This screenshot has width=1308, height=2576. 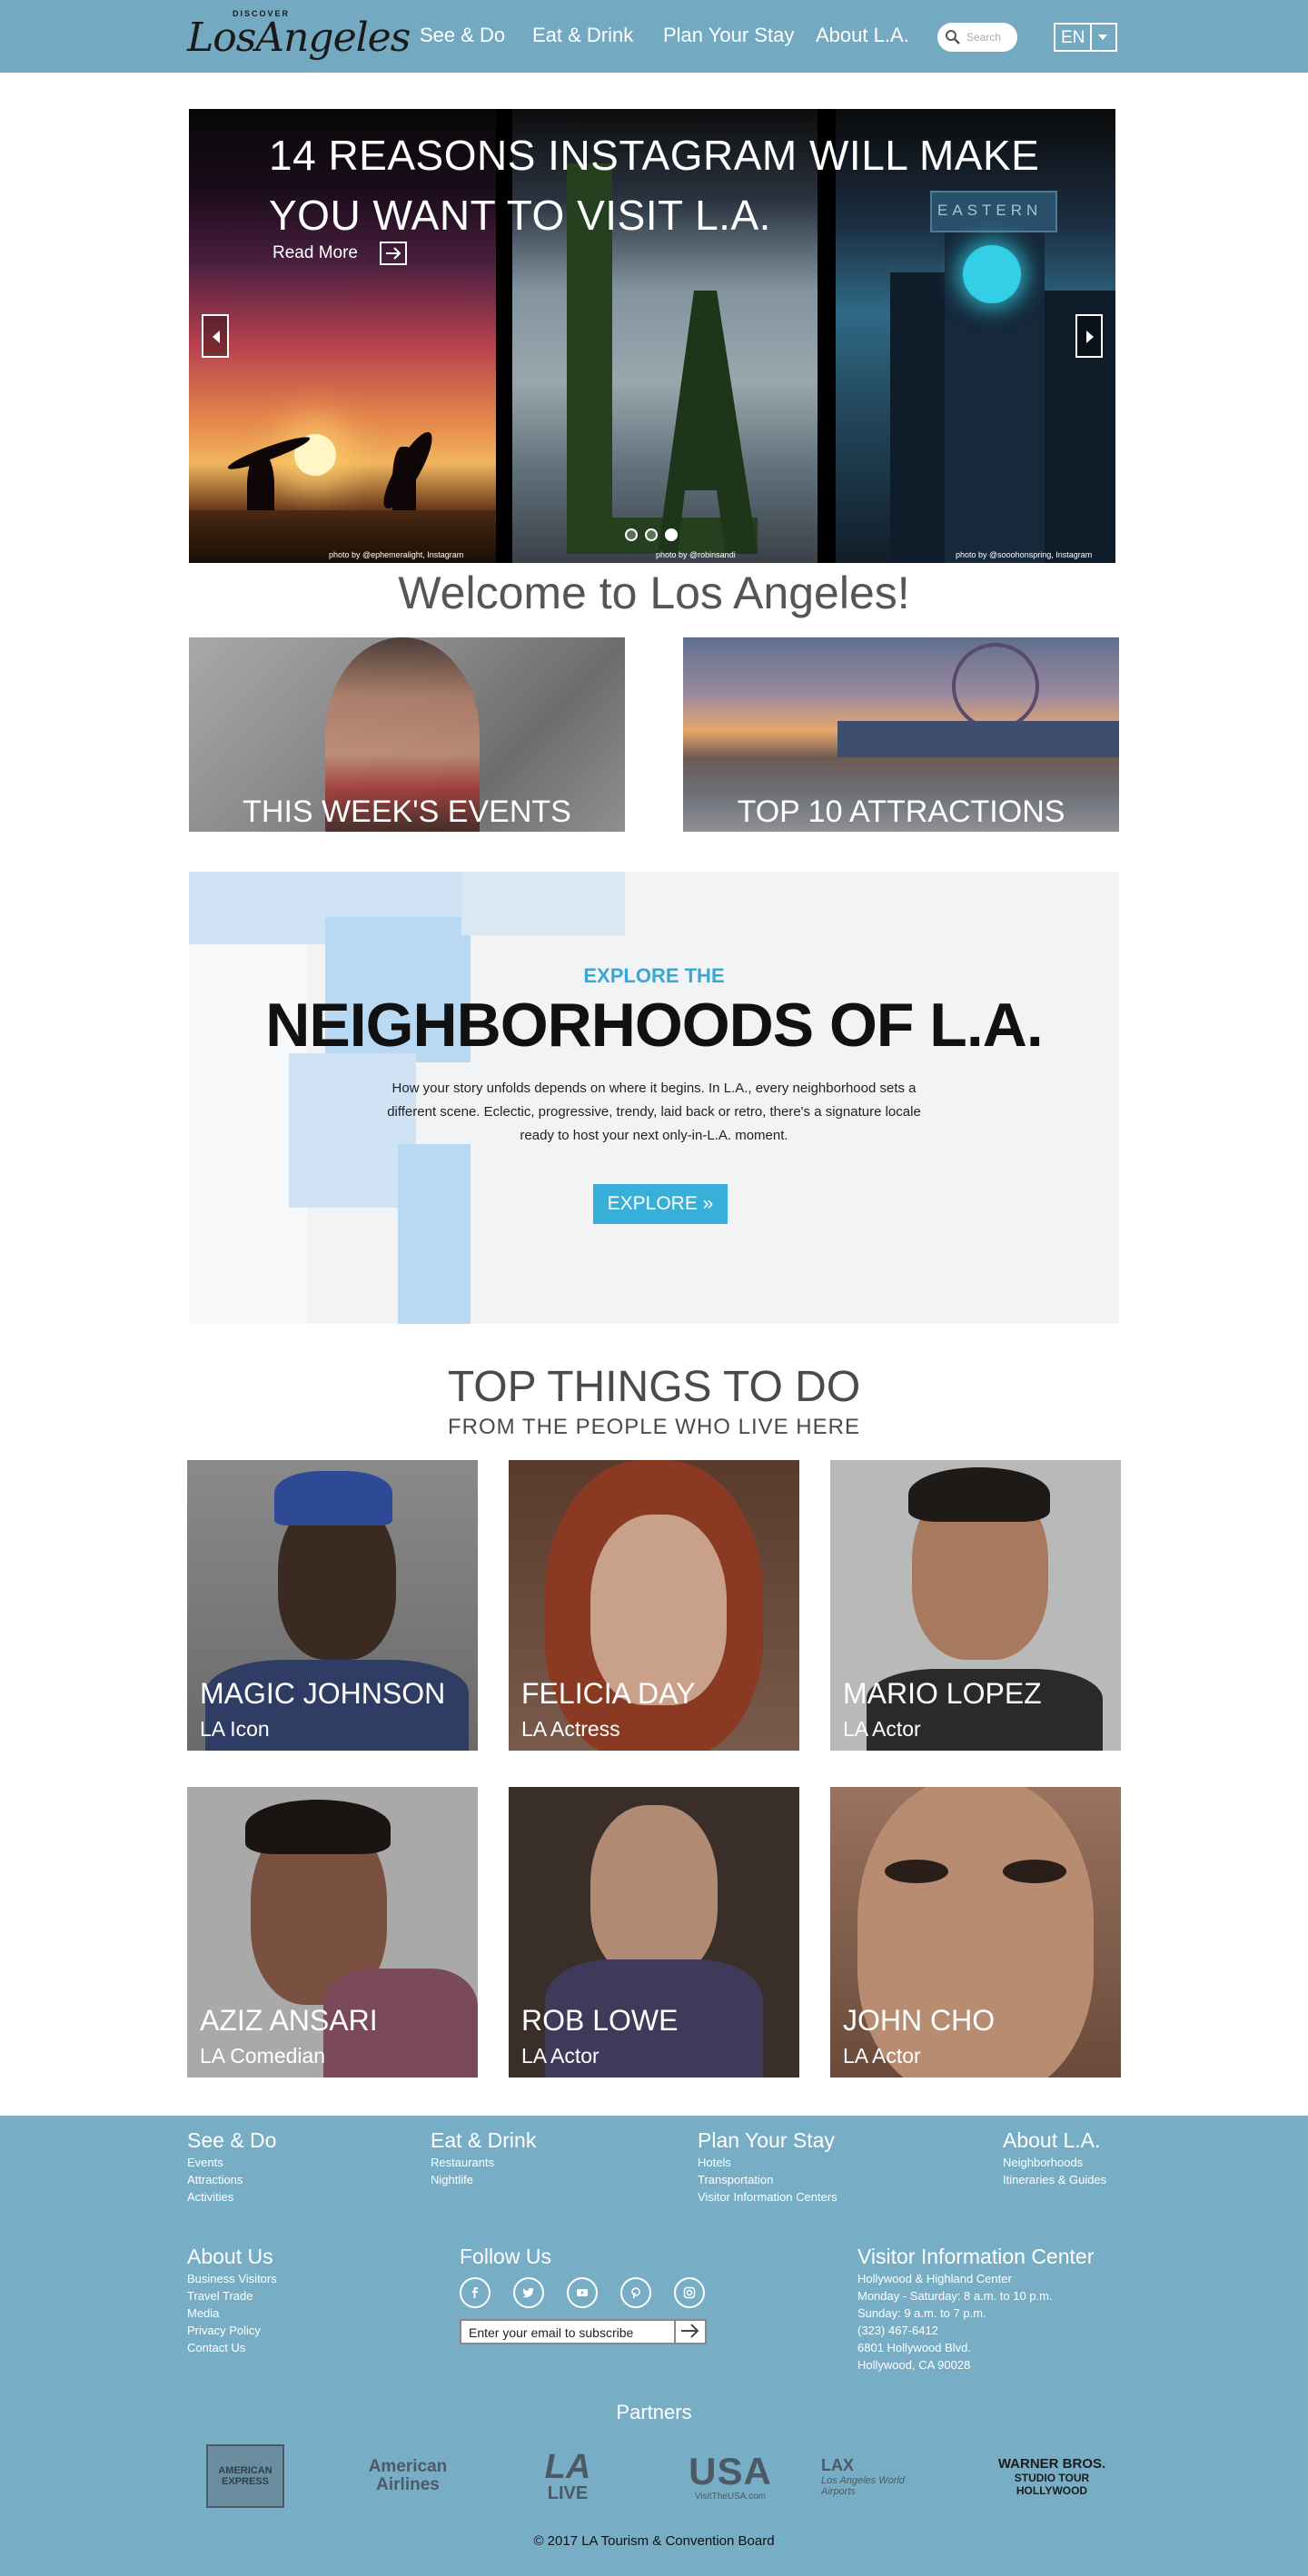 I want to click on footer-link: Itineraries & Guides, so click(x=1054, y=2179).